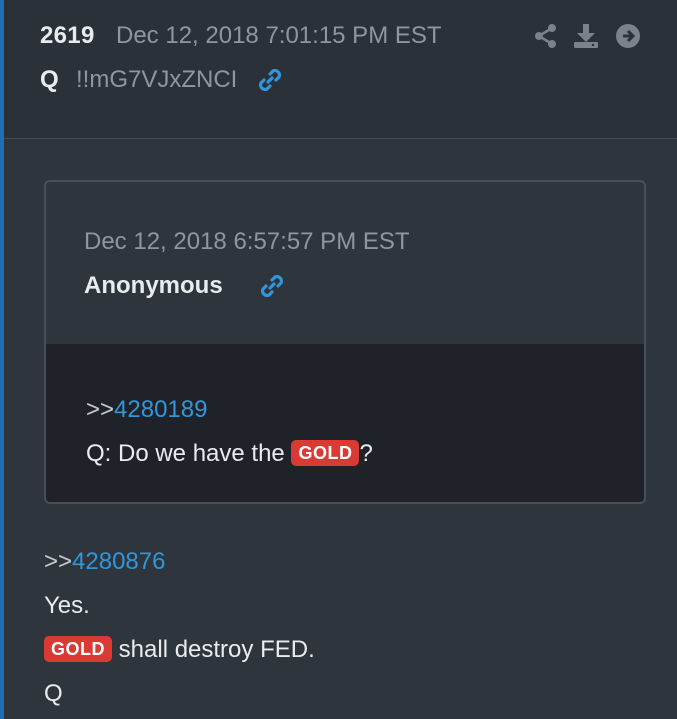 The width and height of the screenshot is (677, 719). What do you see at coordinates (366, 453) in the screenshot?
I see `quoted-text-end: ?` at bounding box center [366, 453].